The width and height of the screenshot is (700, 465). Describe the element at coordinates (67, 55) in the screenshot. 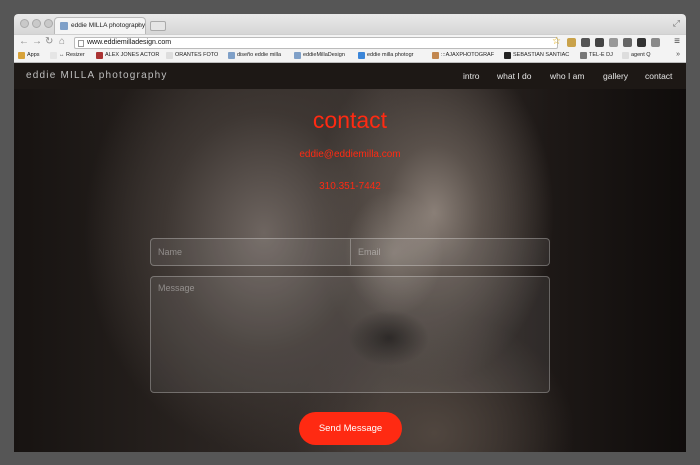

I see `bookmark-item: ↔ Resizer` at that location.